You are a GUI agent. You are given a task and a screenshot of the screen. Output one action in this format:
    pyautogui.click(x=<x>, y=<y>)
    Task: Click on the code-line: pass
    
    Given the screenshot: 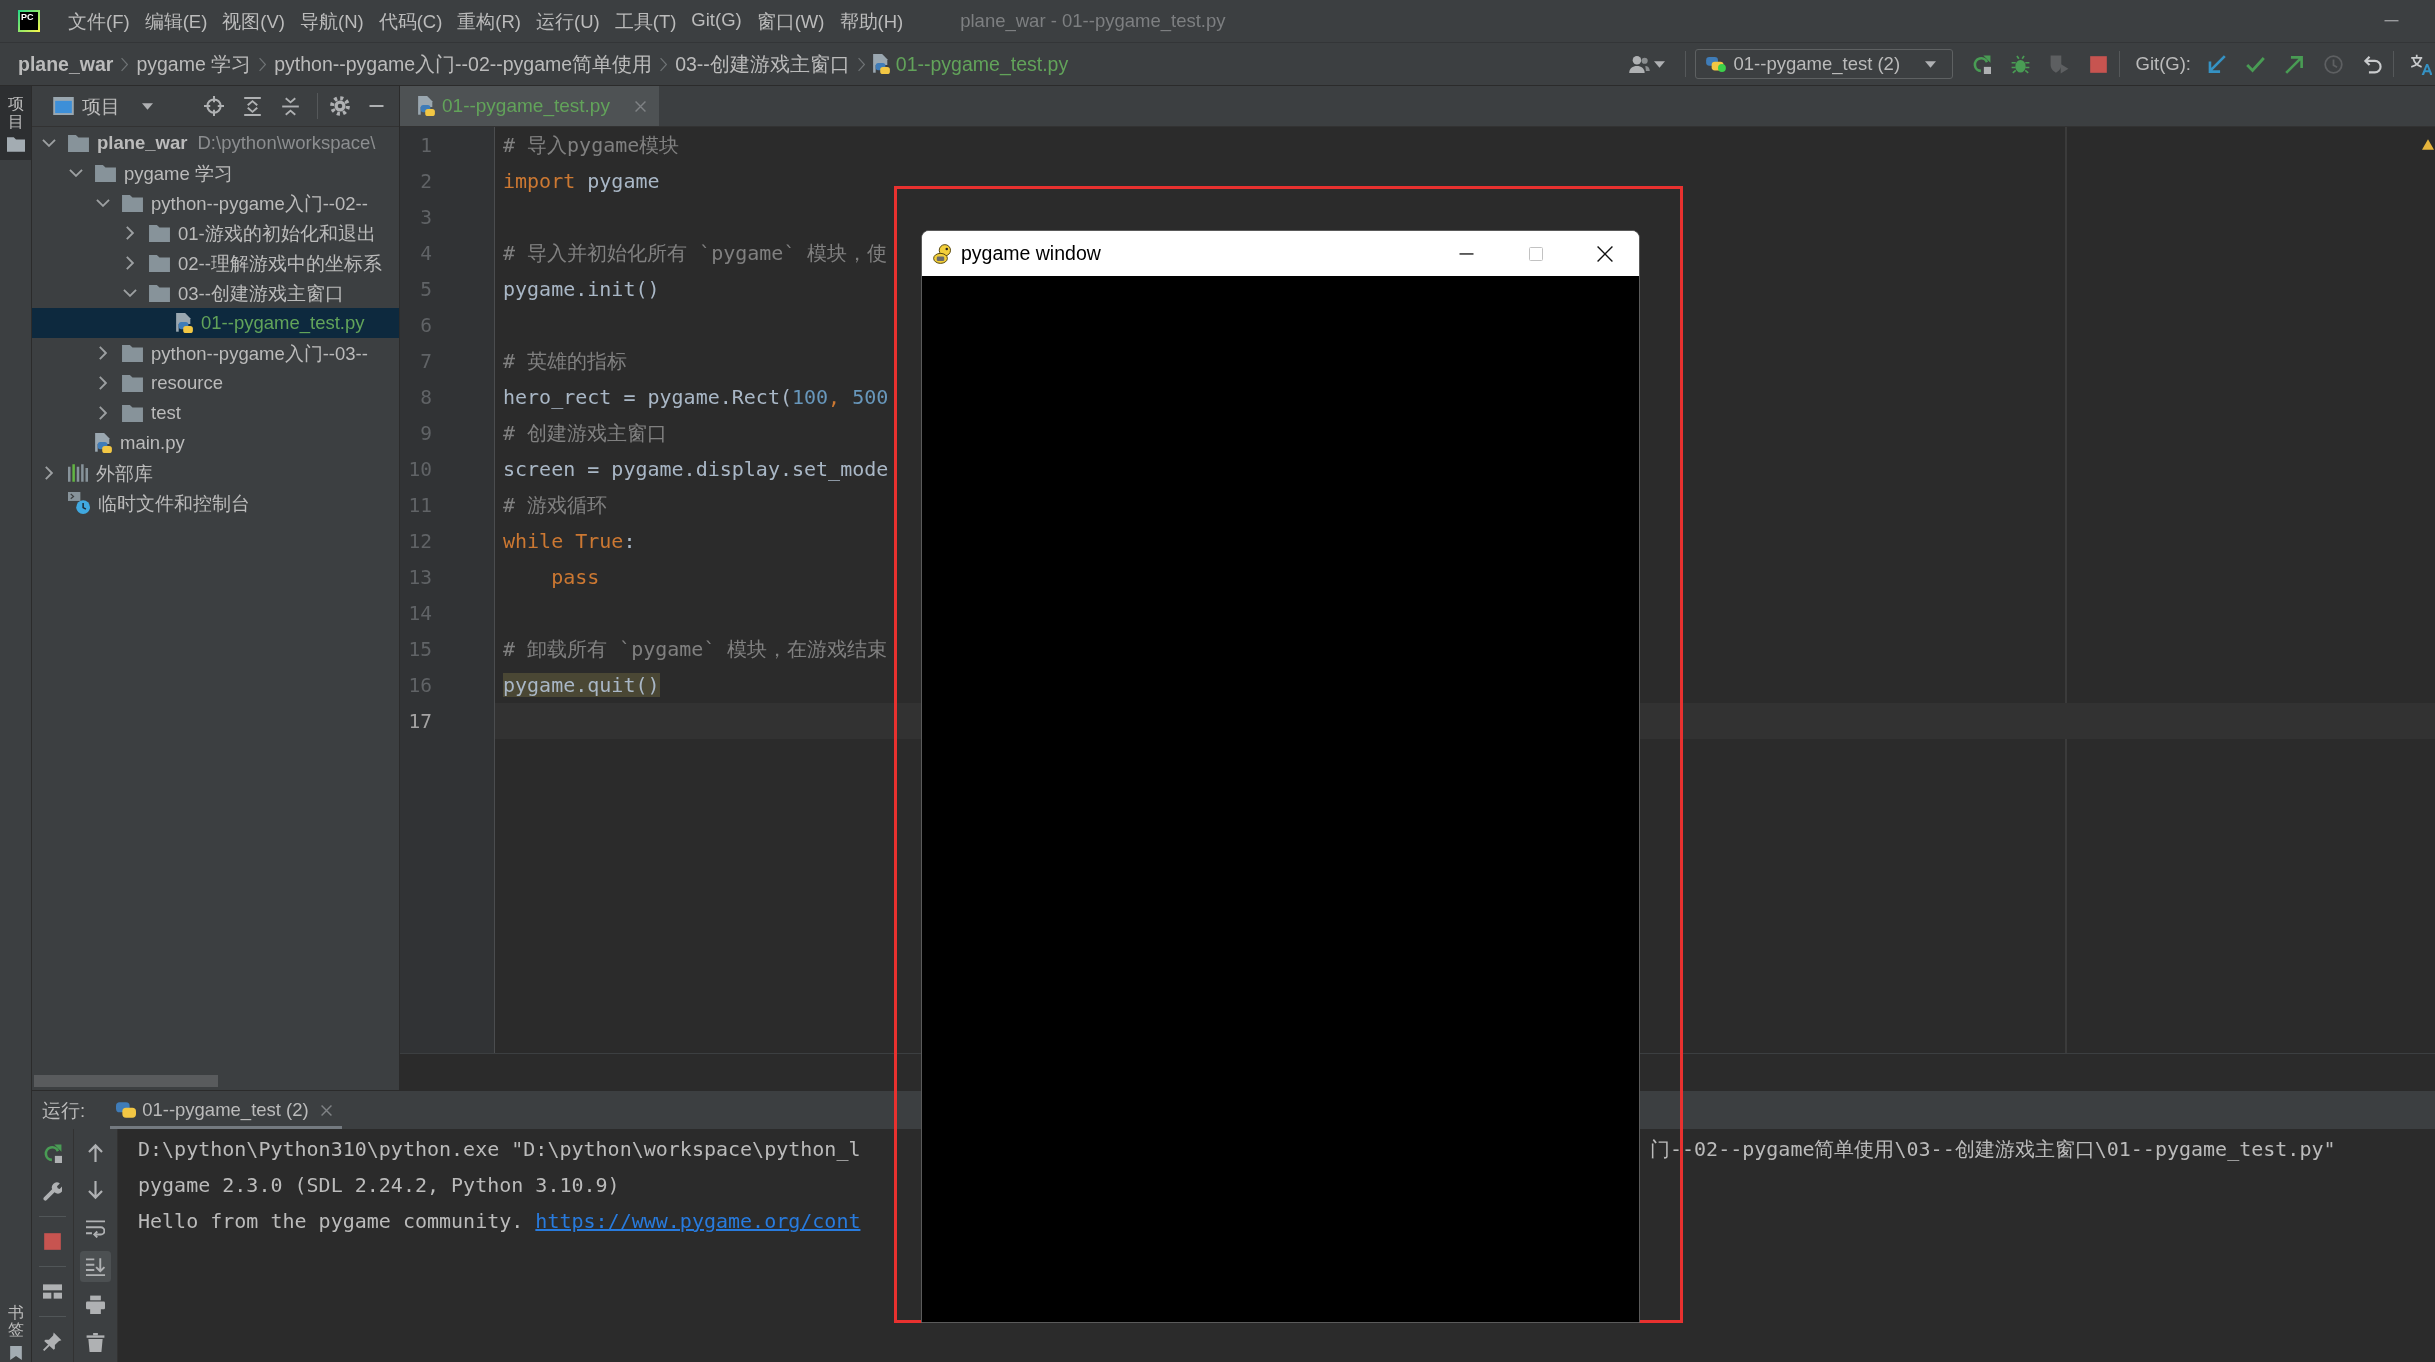 What is the action you would take?
    pyautogui.click(x=575, y=577)
    